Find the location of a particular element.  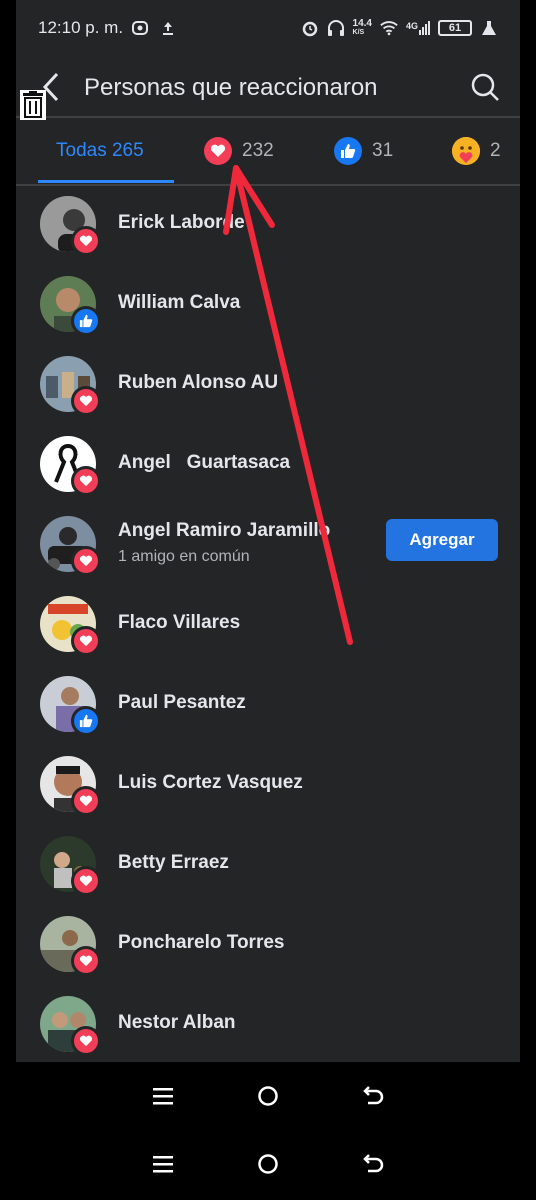

care-reaction-icon is located at coordinates (466, 151).